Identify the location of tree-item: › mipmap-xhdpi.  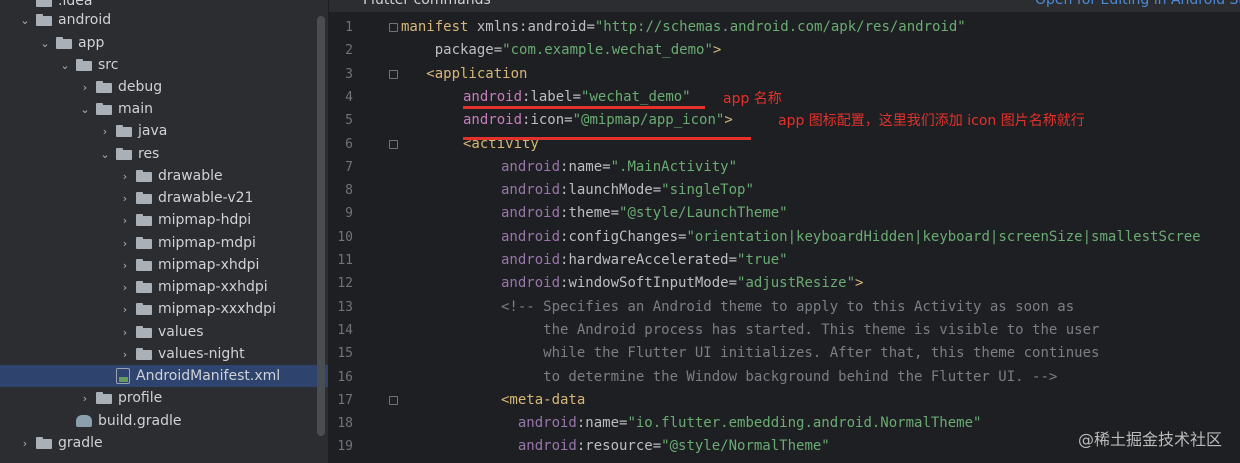
(164, 265).